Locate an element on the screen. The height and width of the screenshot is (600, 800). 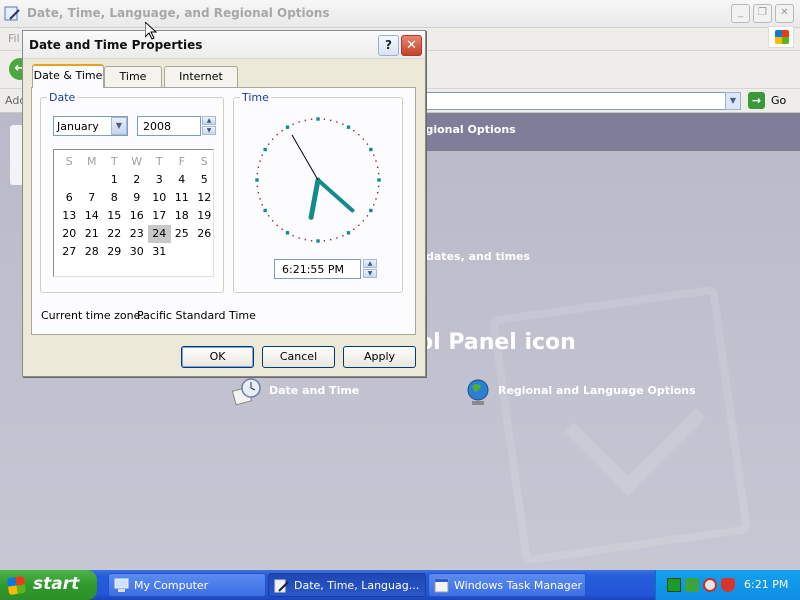
selected-day-cell: 24 is located at coordinates (159, 234).